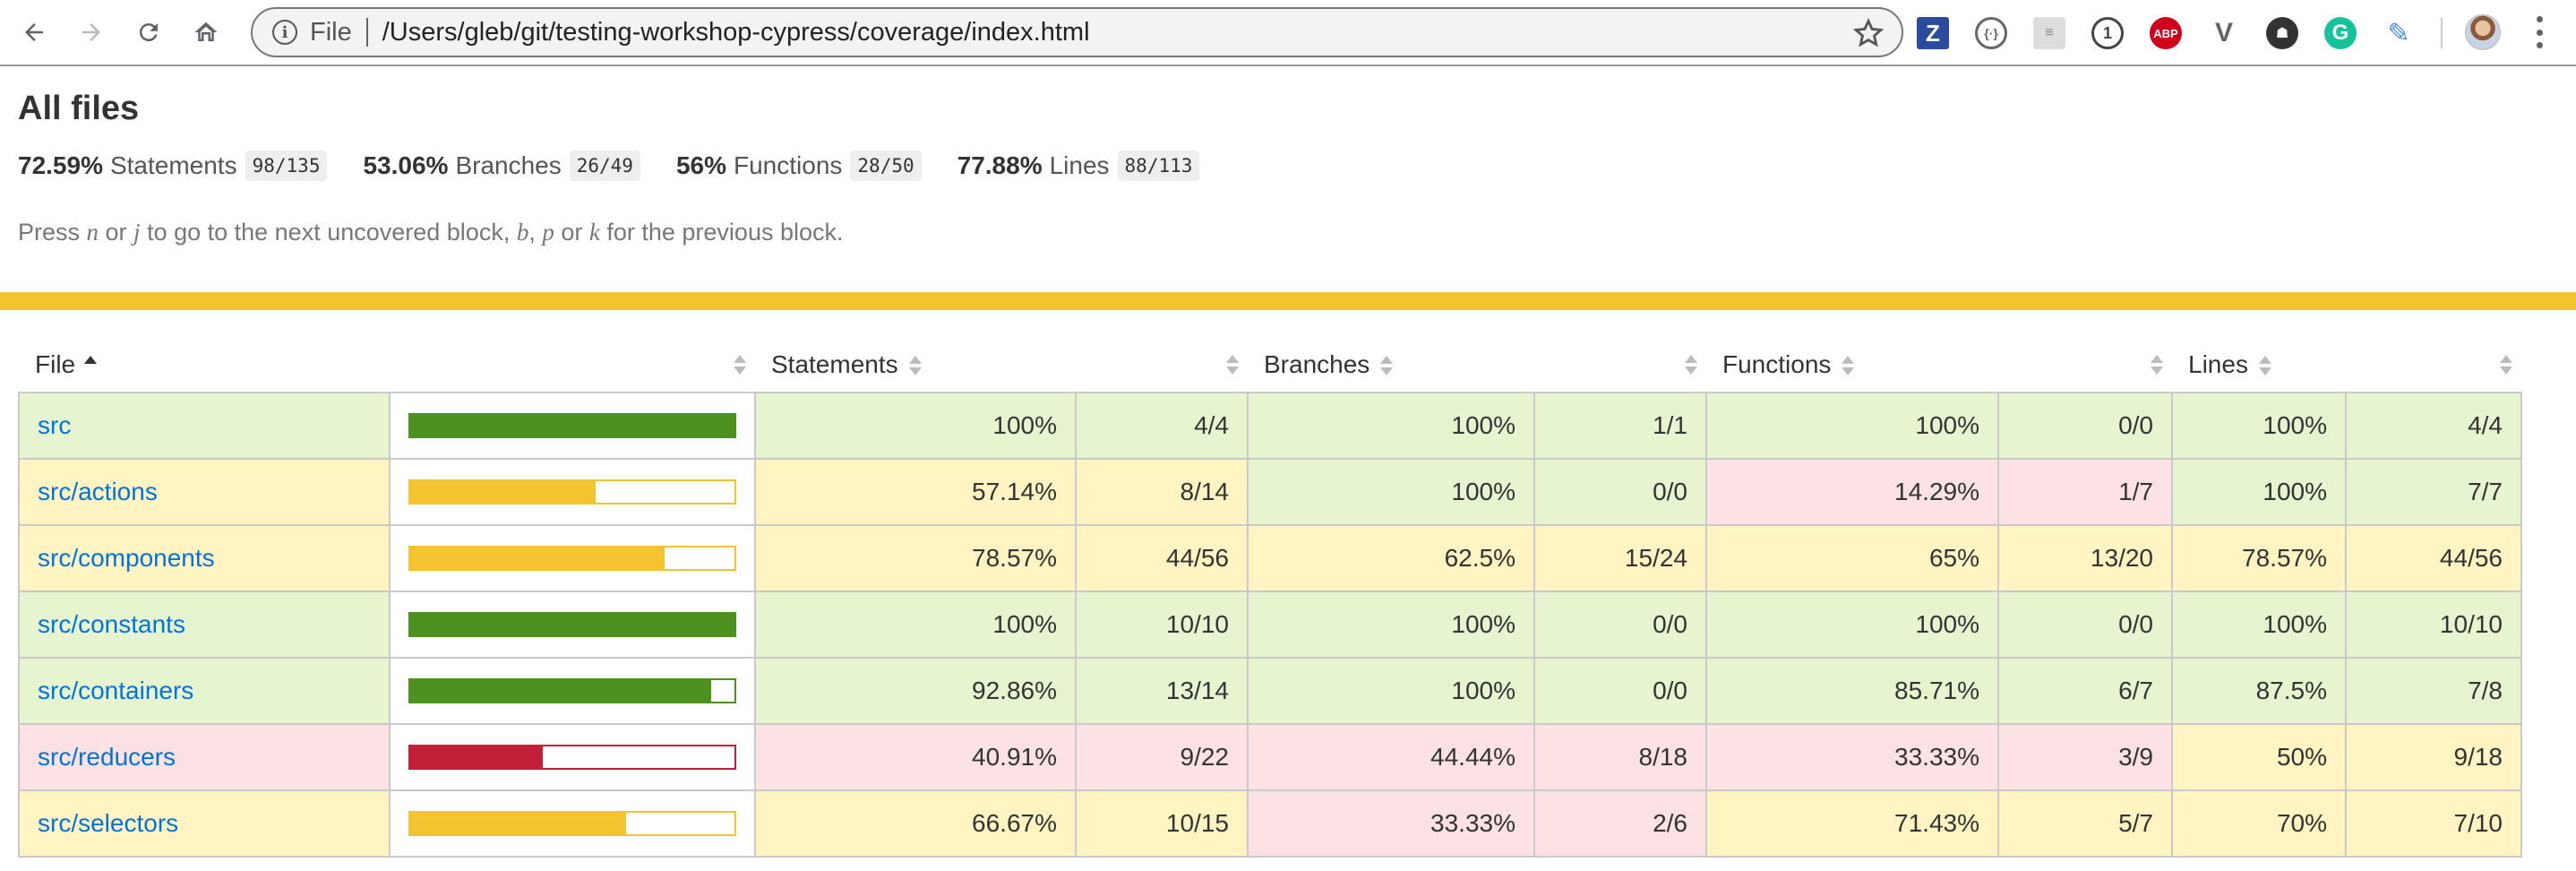  What do you see at coordinates (1620, 364) in the screenshot?
I see `header-branches-raw` at bounding box center [1620, 364].